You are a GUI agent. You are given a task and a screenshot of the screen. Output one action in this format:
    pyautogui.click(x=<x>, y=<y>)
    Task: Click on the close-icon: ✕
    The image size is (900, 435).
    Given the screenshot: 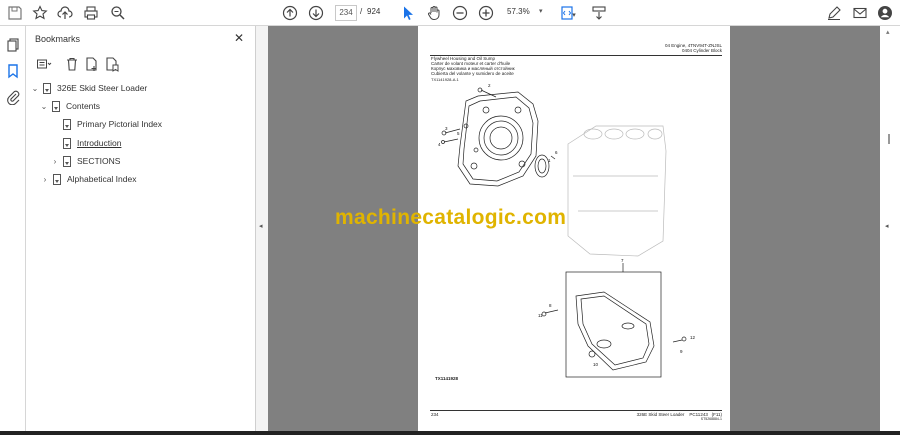 What is the action you would take?
    pyautogui.click(x=239, y=38)
    